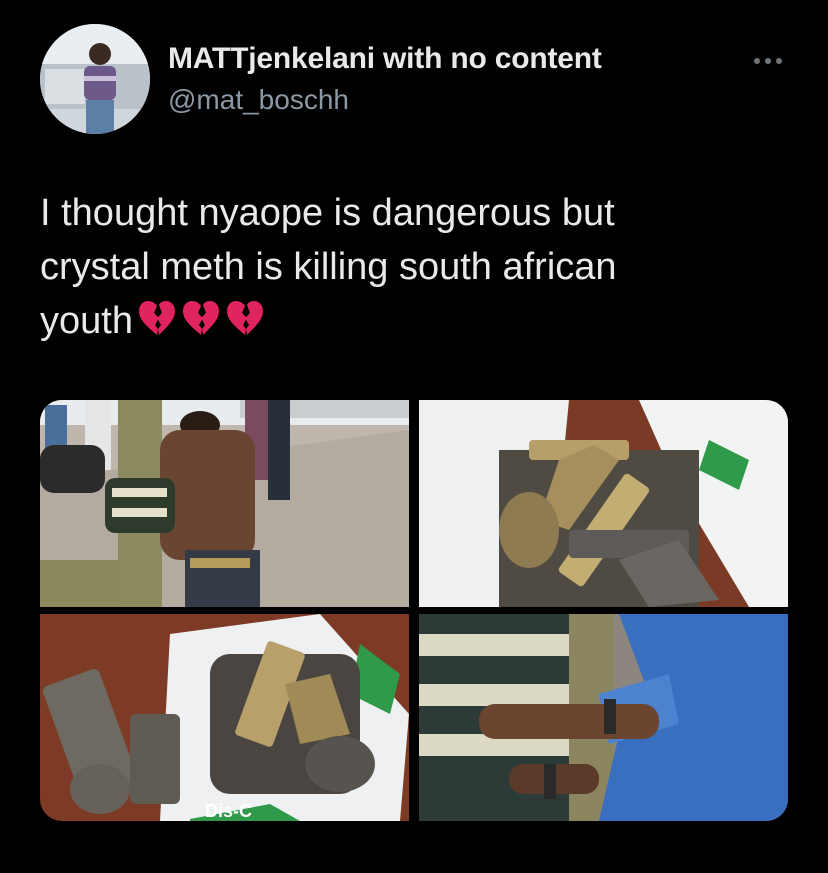 The width and height of the screenshot is (828, 873). Describe the element at coordinates (86, 321) in the screenshot. I see `tweet-text-line: youth` at that location.